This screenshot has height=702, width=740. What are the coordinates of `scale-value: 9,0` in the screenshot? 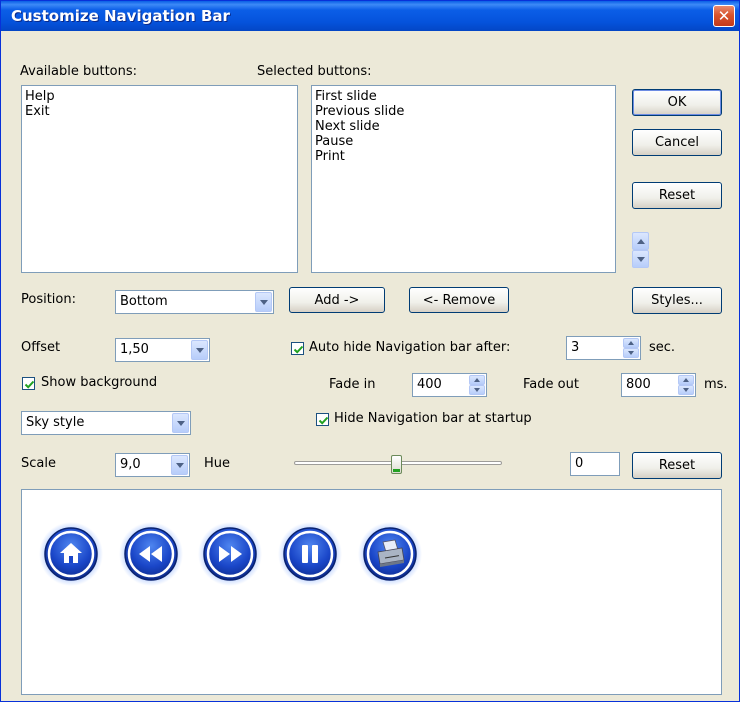 It's located at (130, 464).